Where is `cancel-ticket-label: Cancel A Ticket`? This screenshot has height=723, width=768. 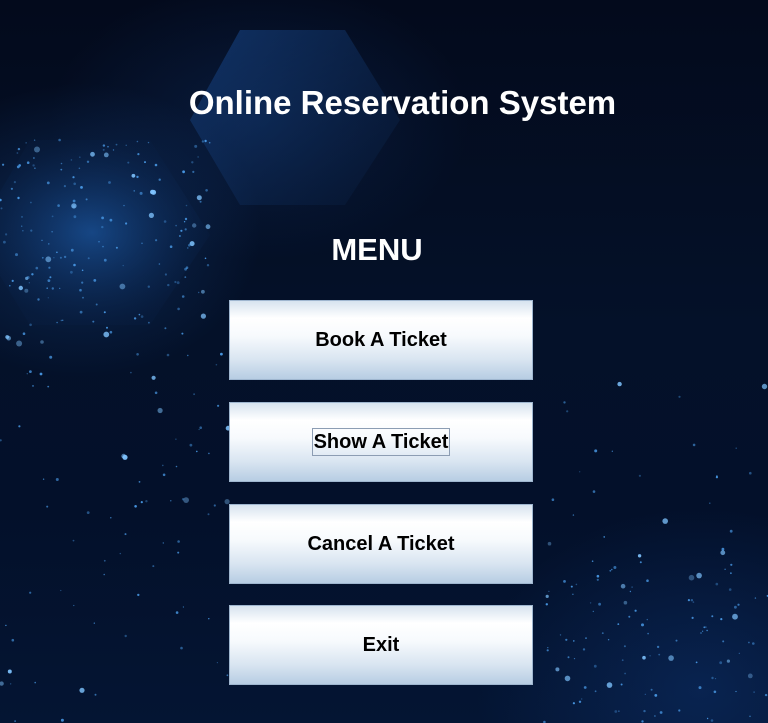
cancel-ticket-label: Cancel A Ticket is located at coordinates (381, 544).